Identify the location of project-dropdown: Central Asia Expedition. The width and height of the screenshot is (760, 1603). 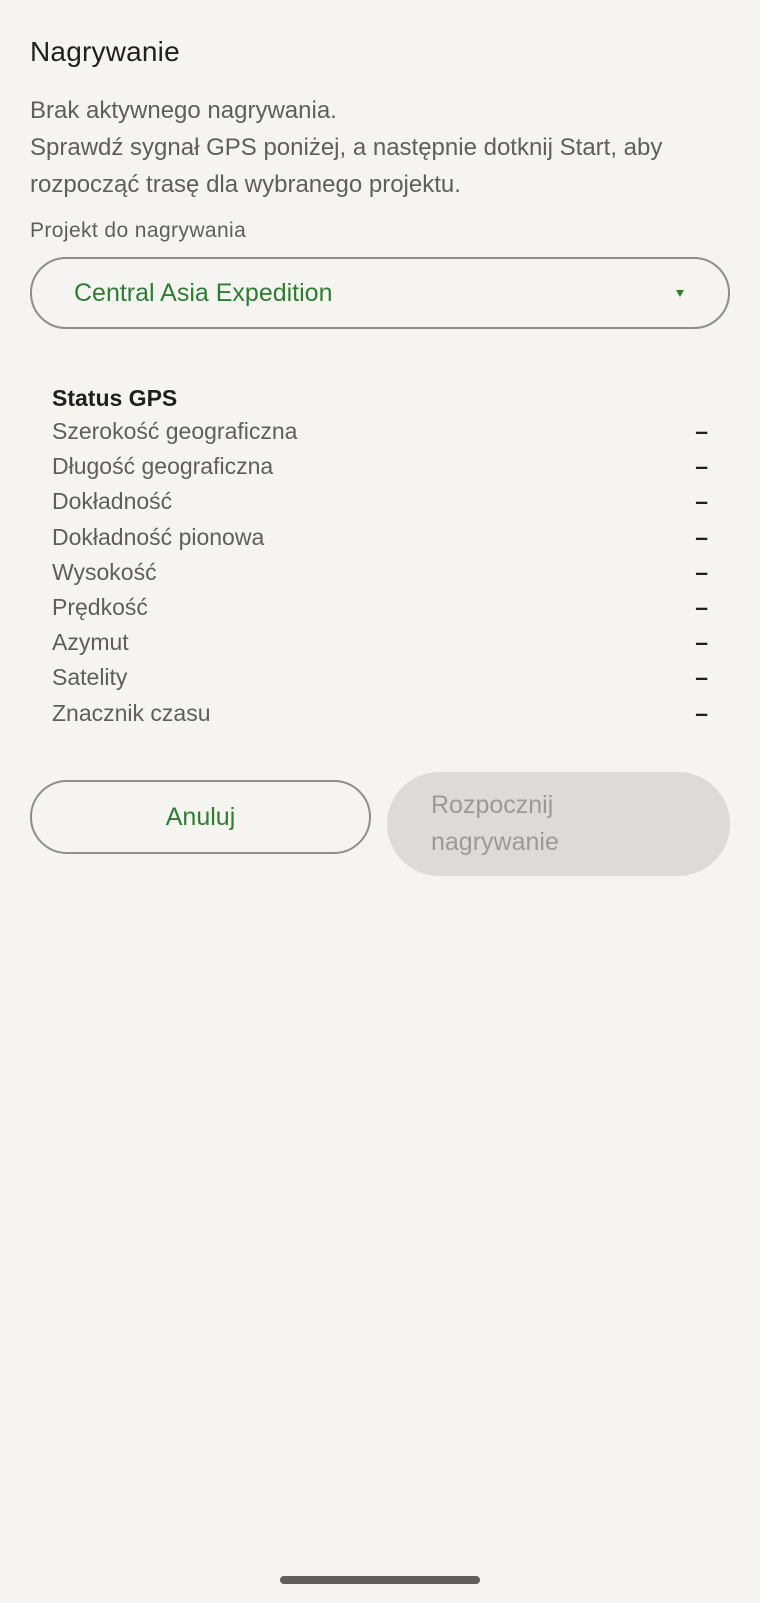
(380, 293).